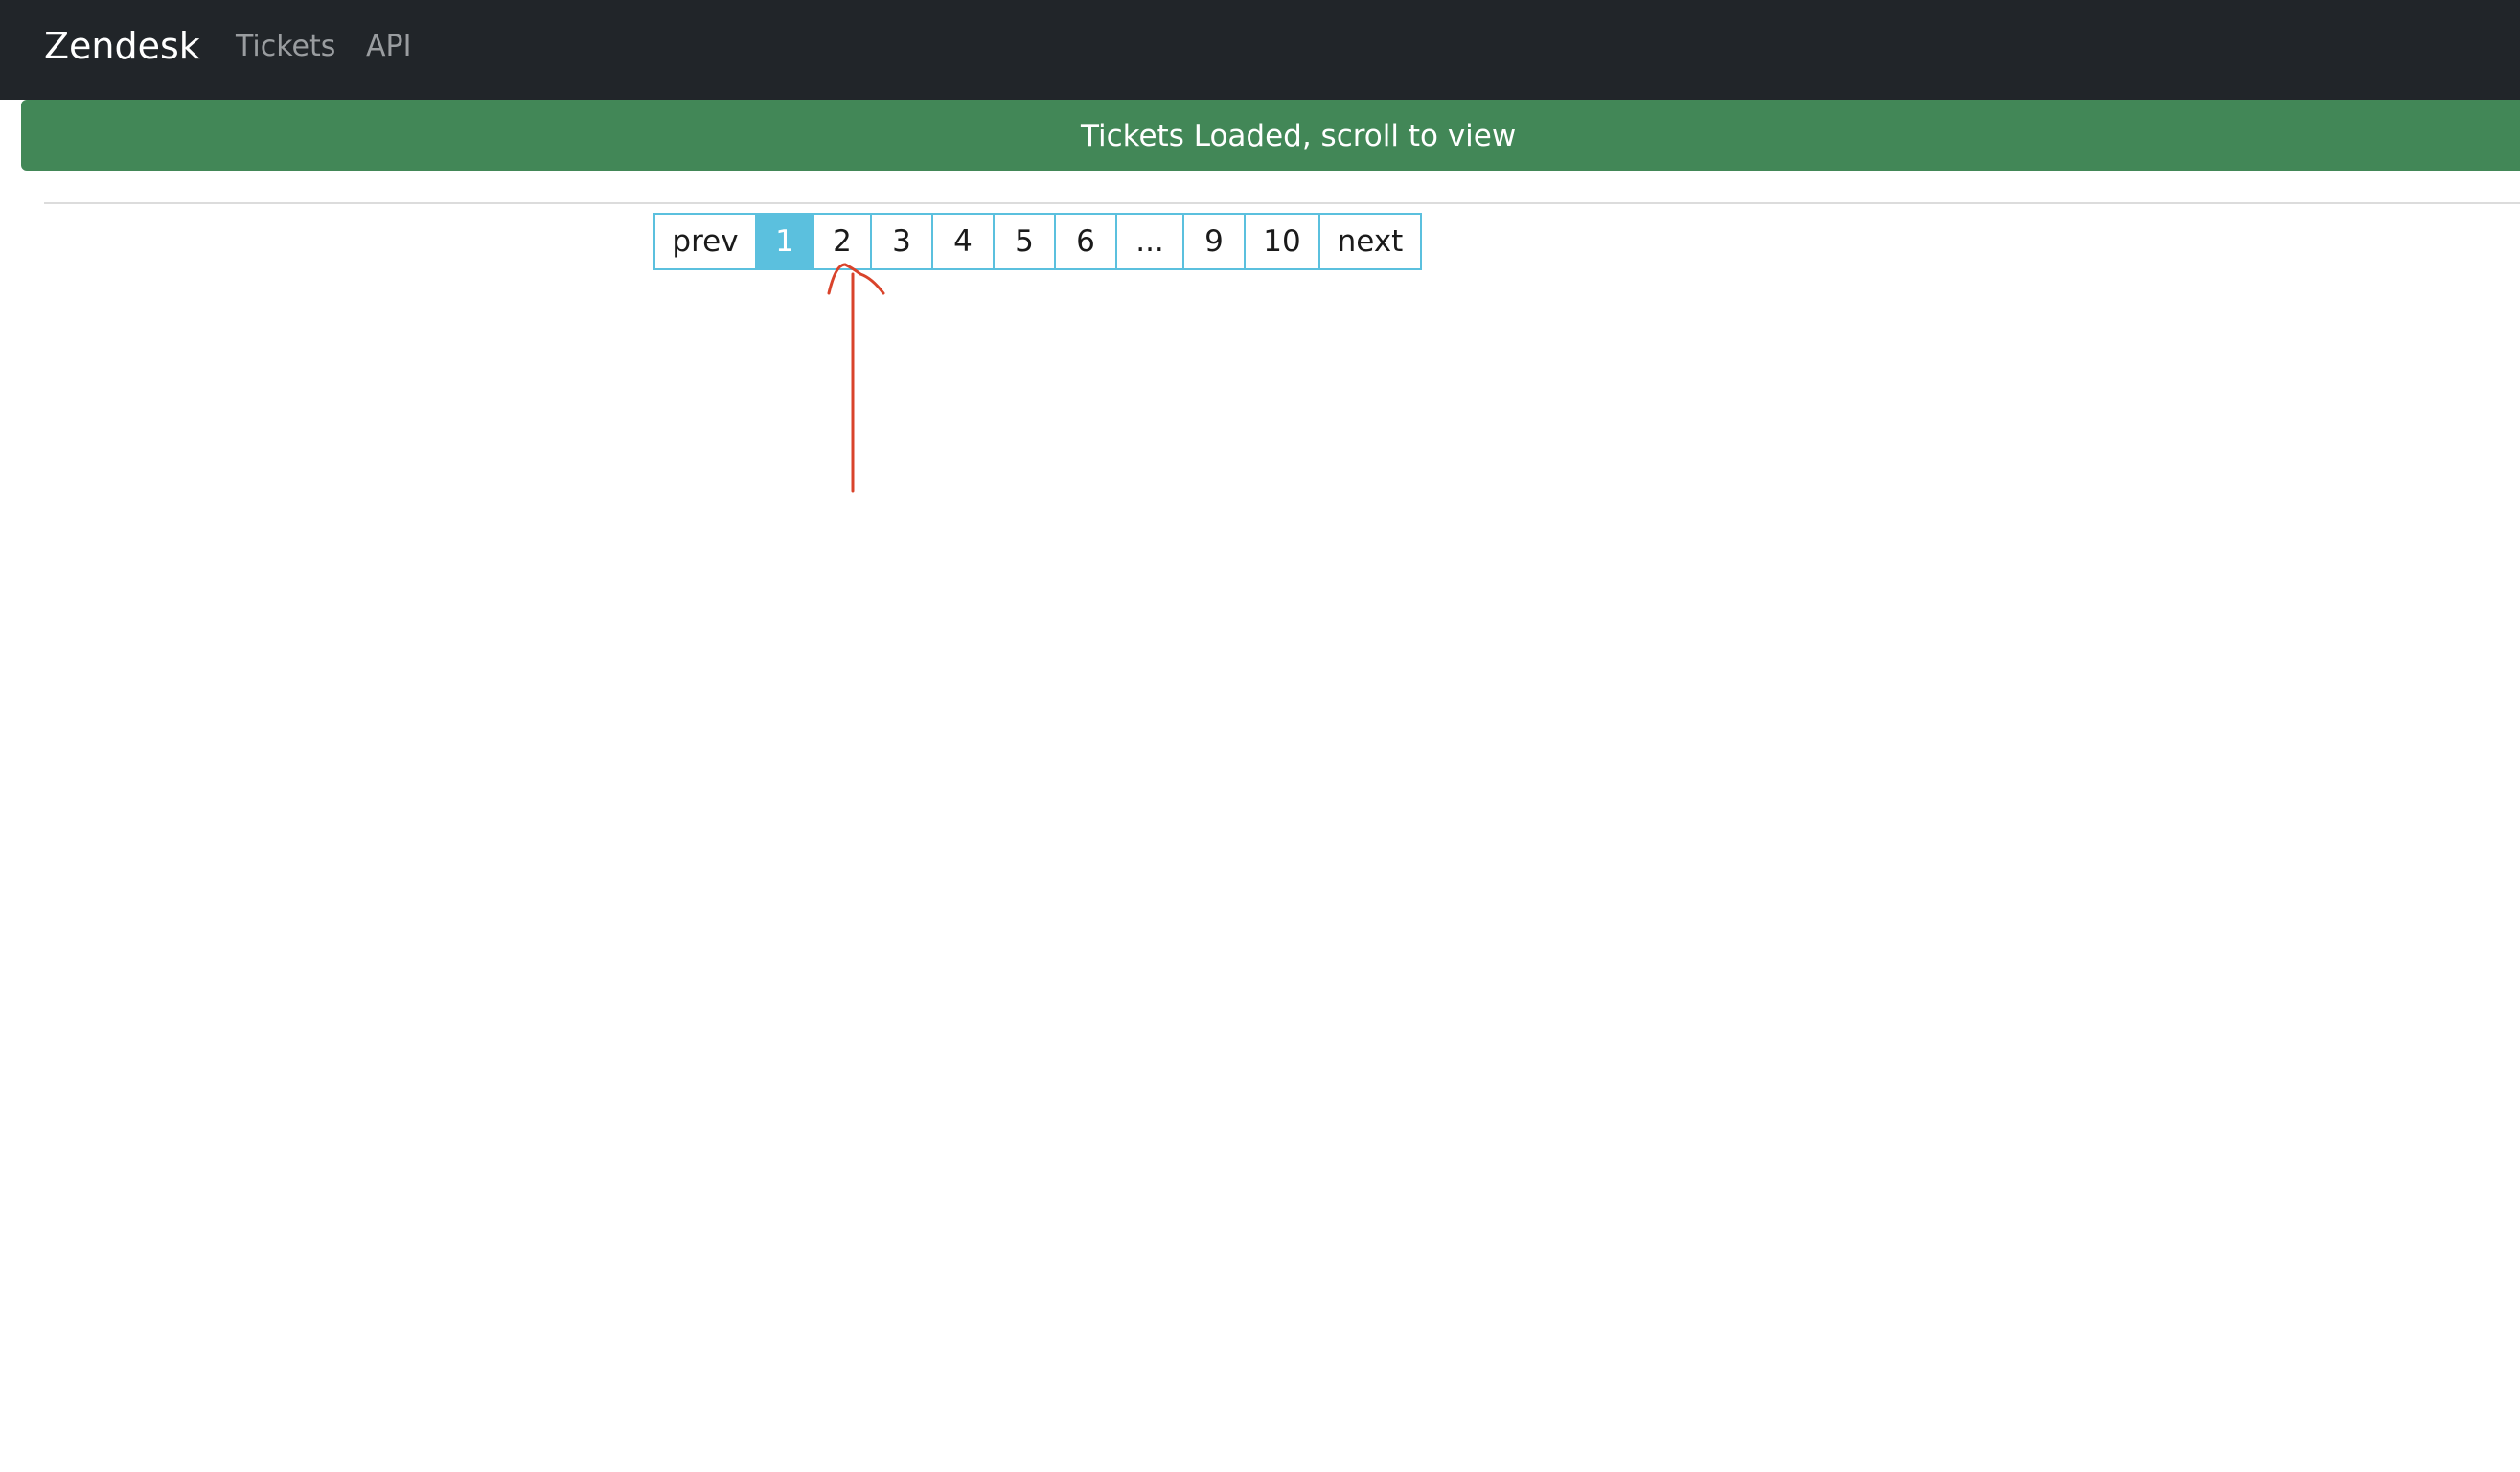  Describe the element at coordinates (1283, 241) in the screenshot. I see `pagination-page-10: 10` at that location.